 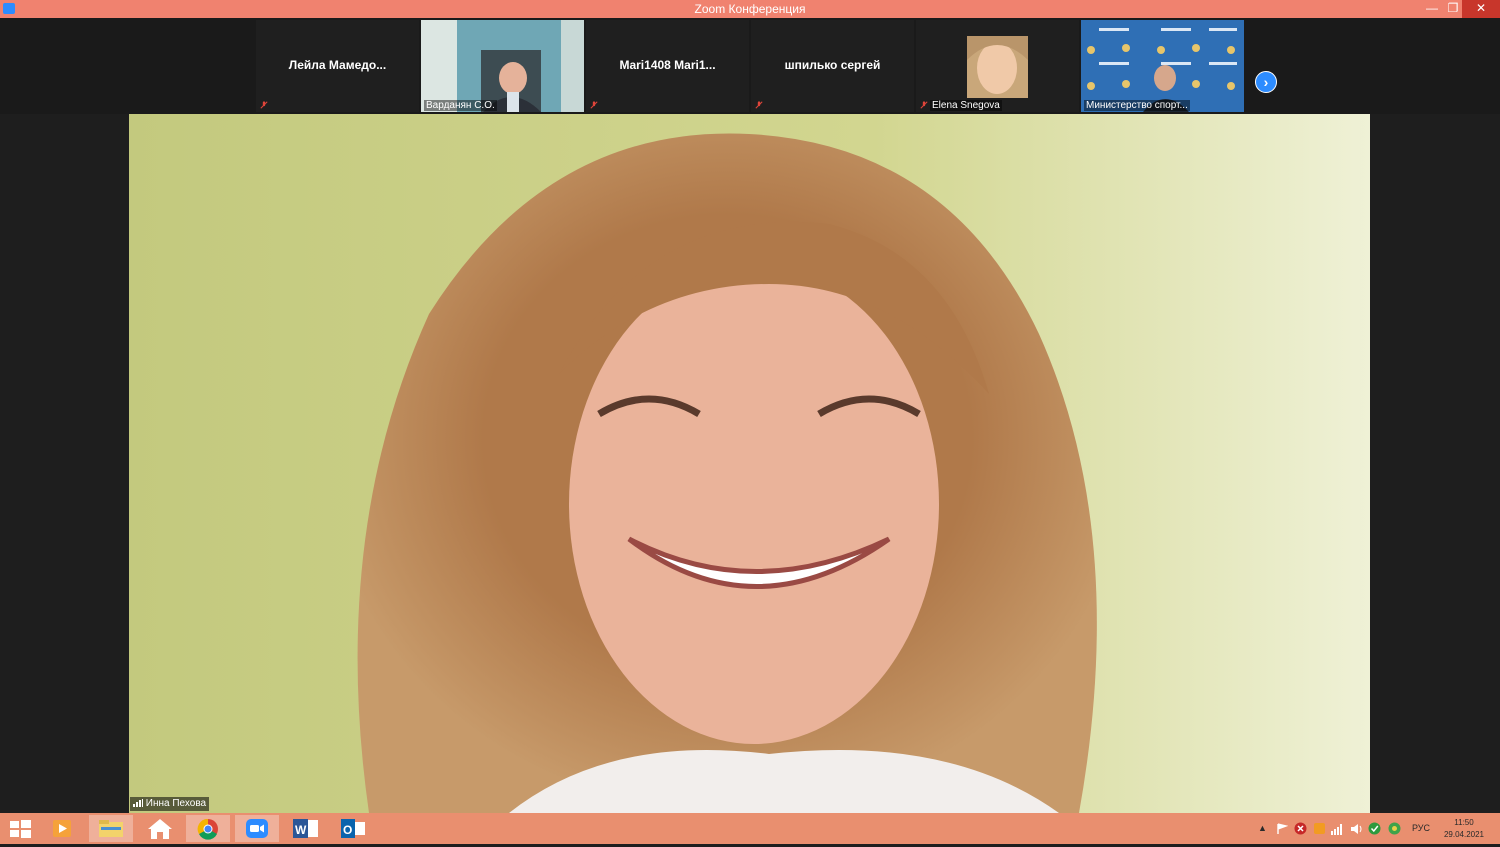 I want to click on home-taskbar-button, so click(x=160, y=828).